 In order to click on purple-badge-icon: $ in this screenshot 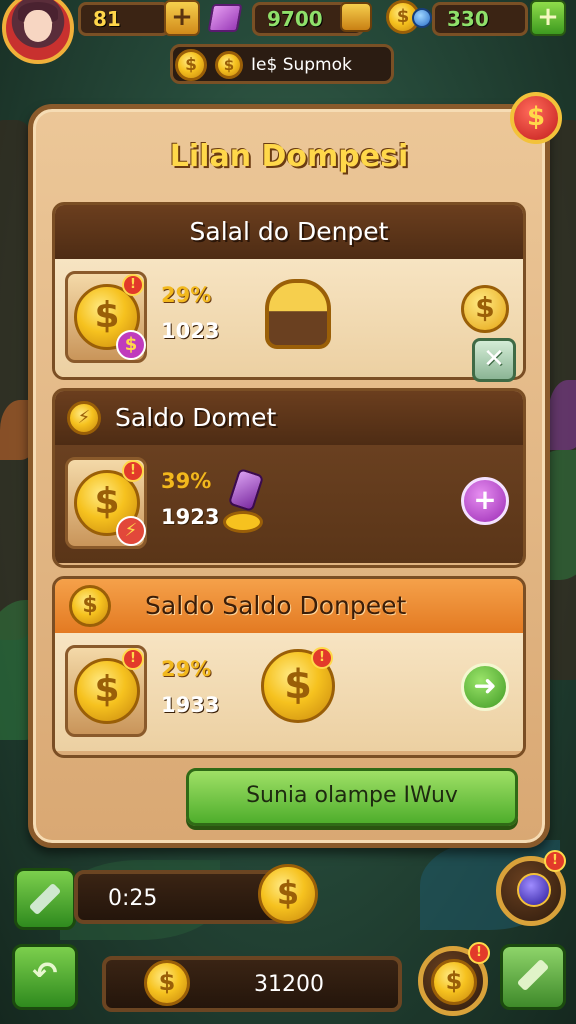, I will do `click(131, 345)`.